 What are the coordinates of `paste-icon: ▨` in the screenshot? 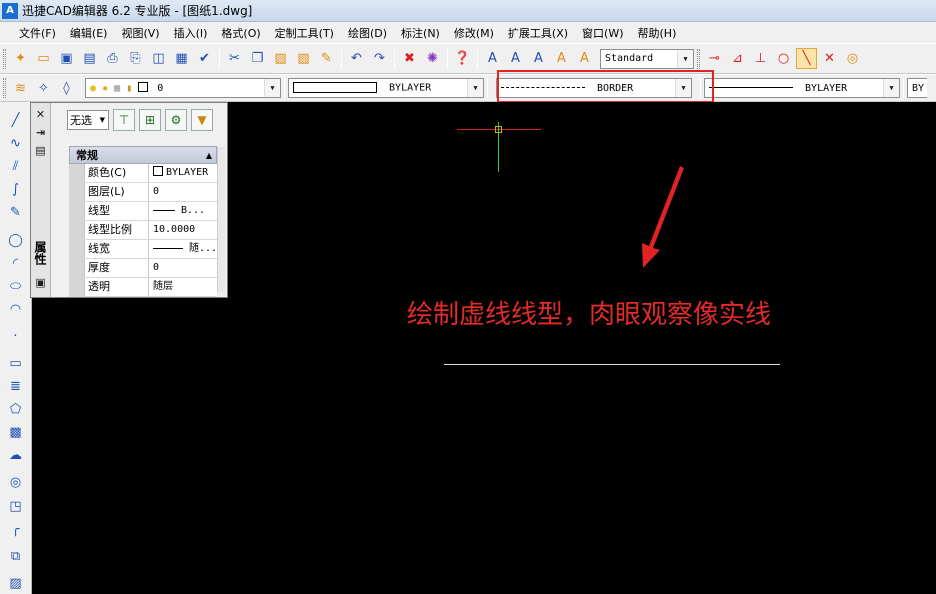 It's located at (280, 58).